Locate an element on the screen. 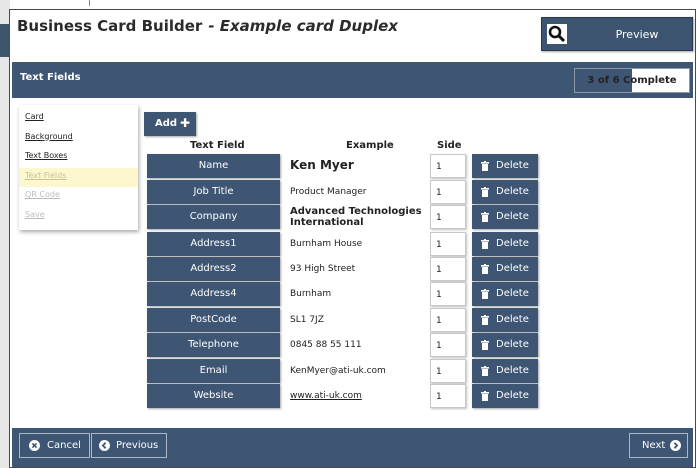 The height and width of the screenshot is (468, 696). section-header: Text Fields 3 of 6 Complete is located at coordinates (352, 80).